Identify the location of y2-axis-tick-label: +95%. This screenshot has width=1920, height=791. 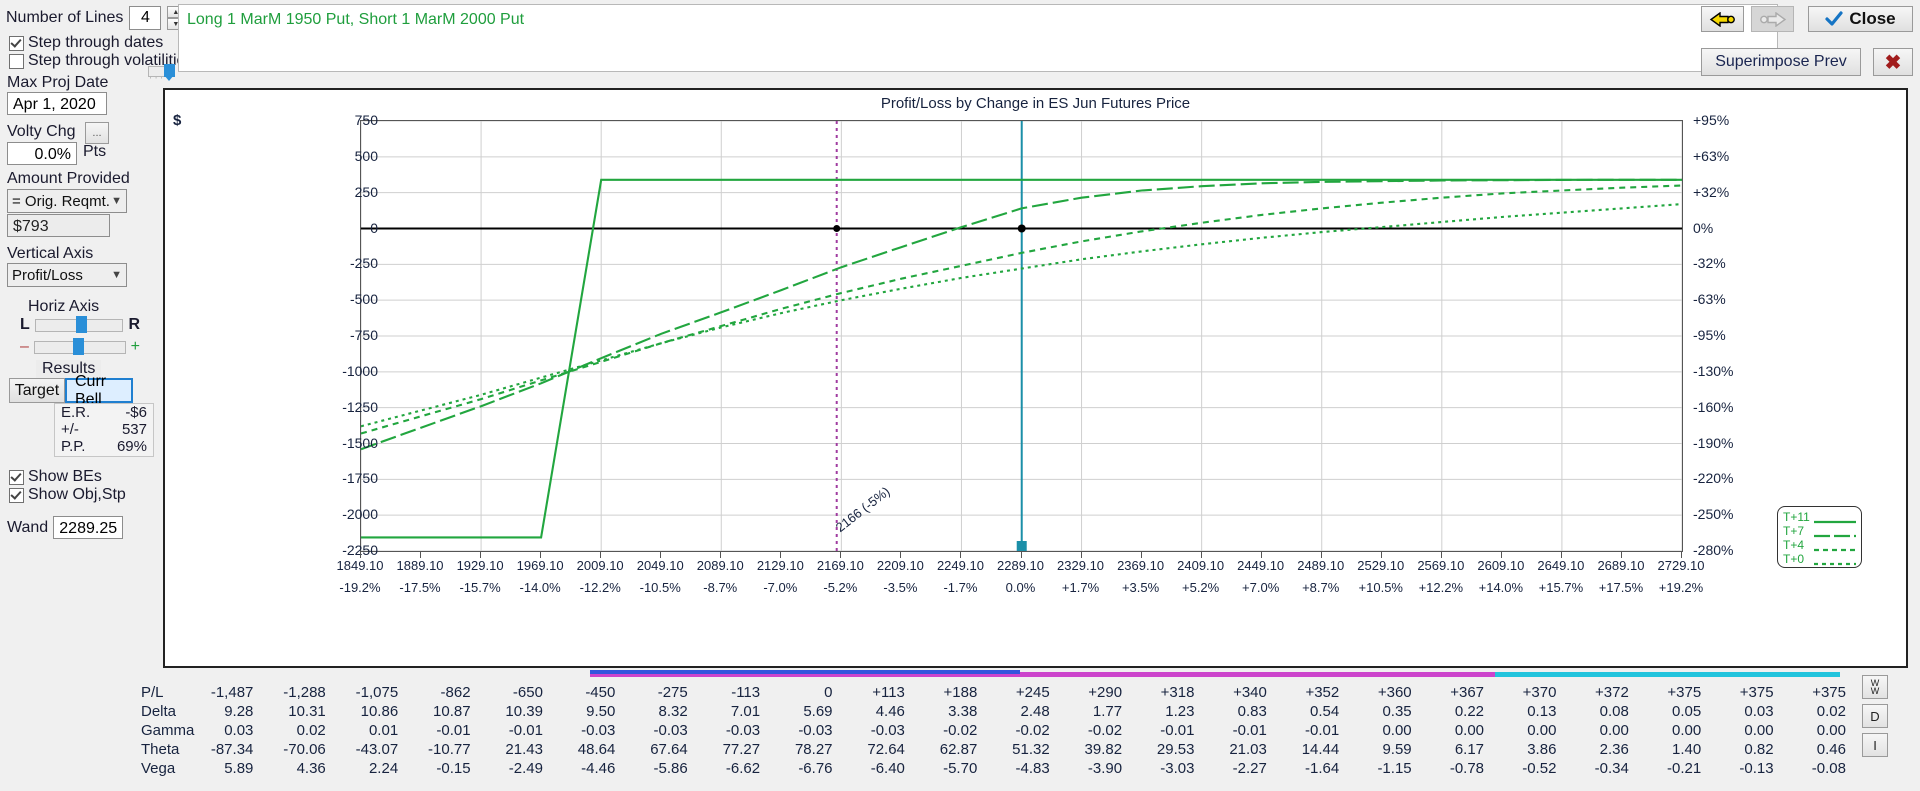
(1711, 120).